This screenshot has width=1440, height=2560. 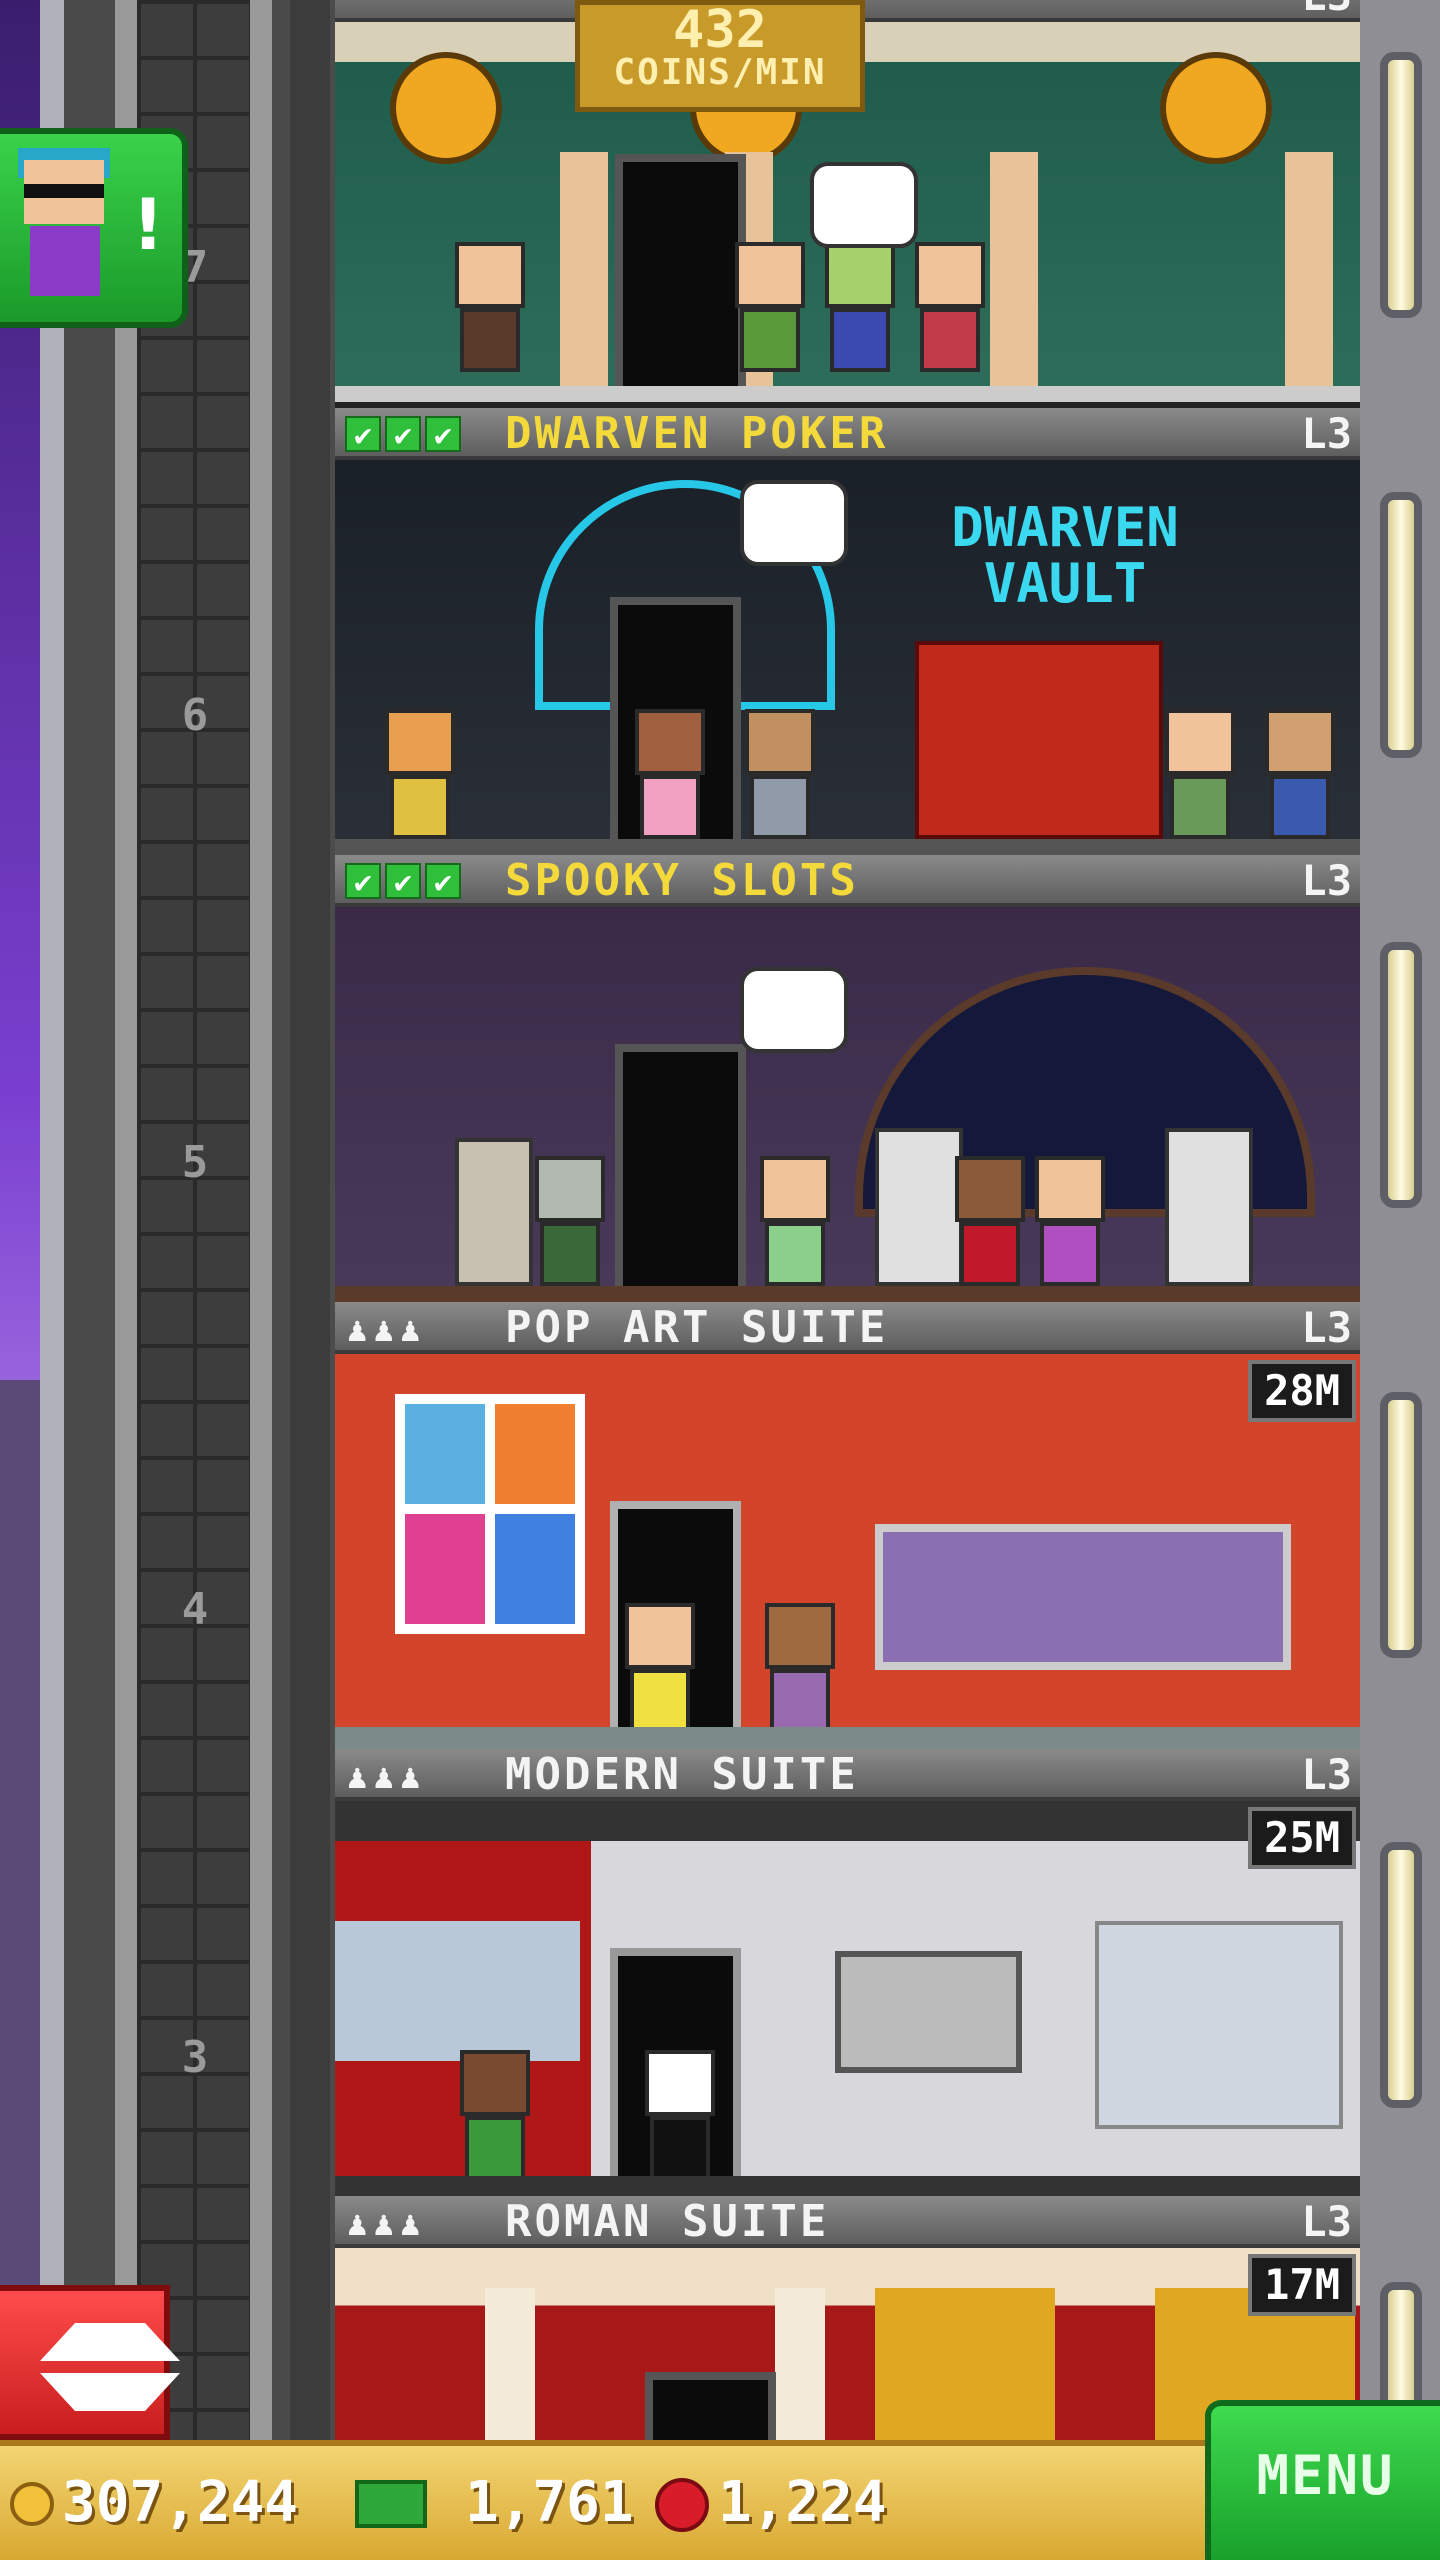 What do you see at coordinates (64, 191) in the screenshot?
I see `visitor-glasses` at bounding box center [64, 191].